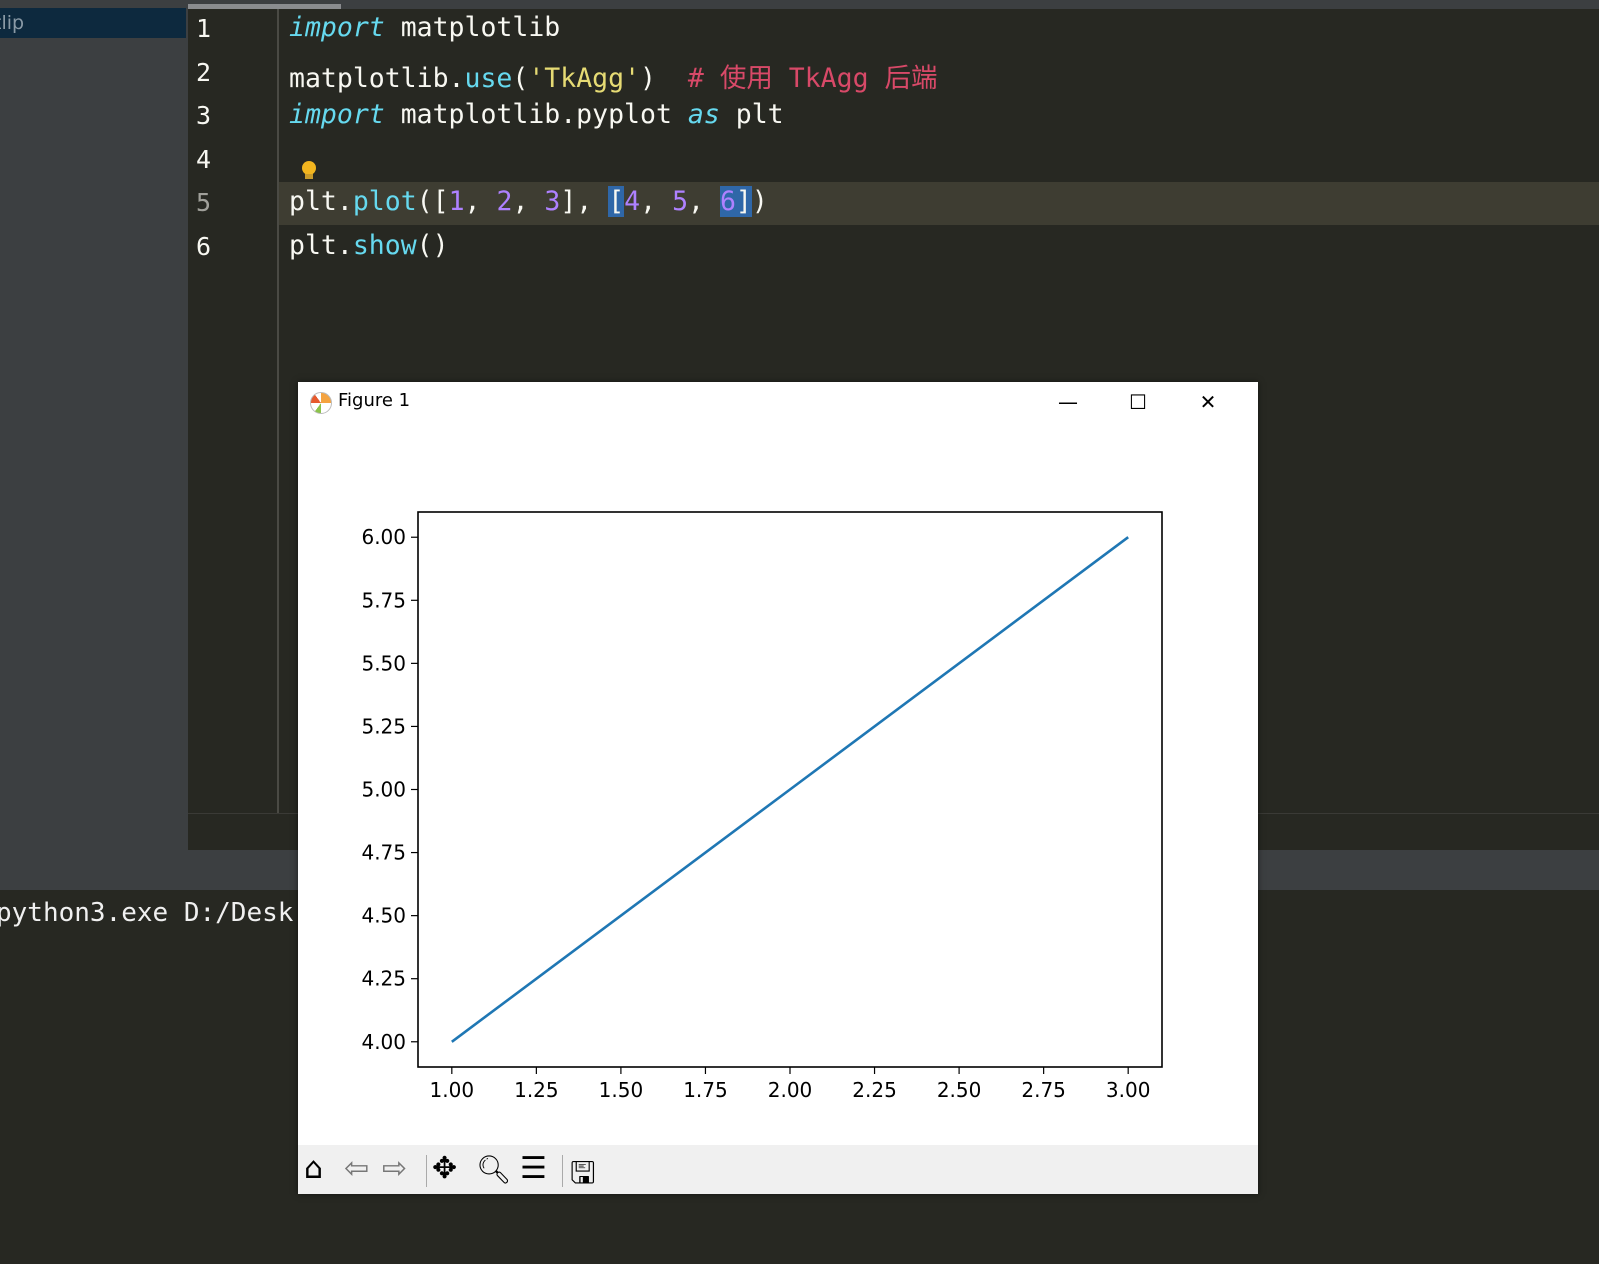 The image size is (1599, 1264). What do you see at coordinates (369, 245) in the screenshot?
I see `code-line-6: plt.show()` at bounding box center [369, 245].